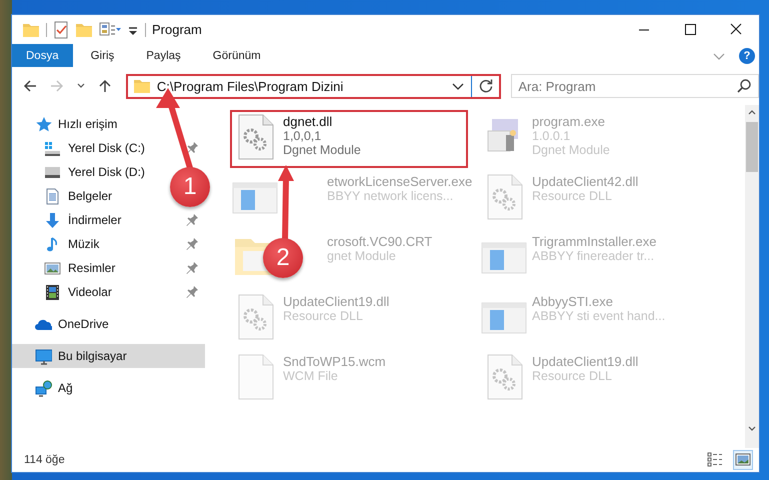 Image resolution: width=769 pixels, height=480 pixels. I want to click on sidebar-item: OneDrive, so click(63, 324).